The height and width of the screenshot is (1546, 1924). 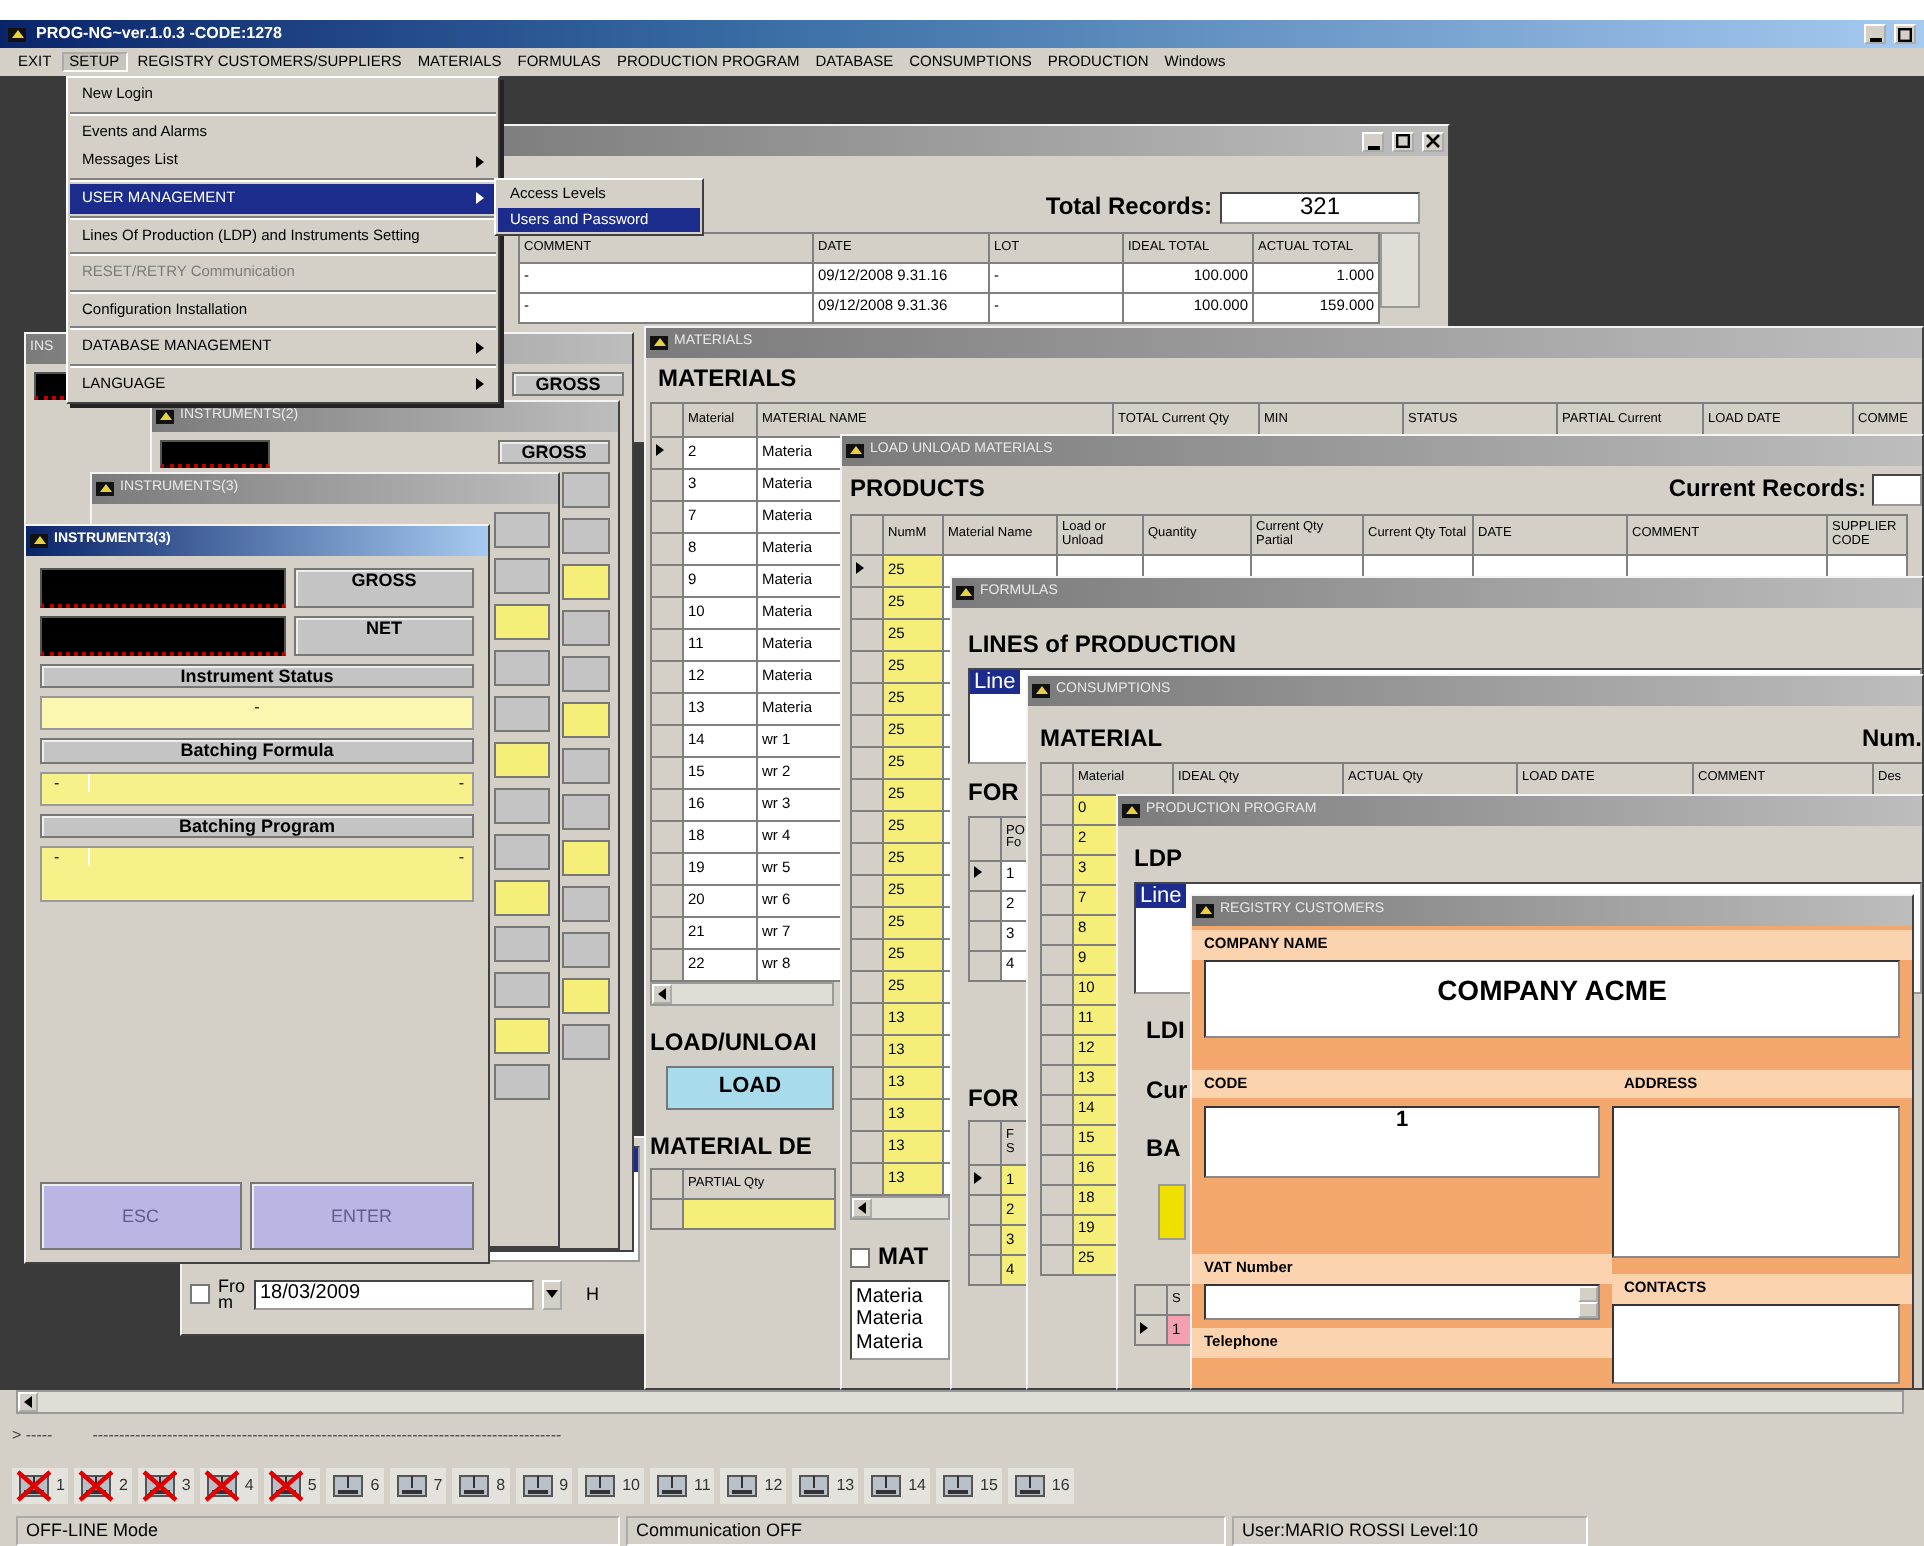 What do you see at coordinates (1402, 1302) in the screenshot?
I see `vat-field` at bounding box center [1402, 1302].